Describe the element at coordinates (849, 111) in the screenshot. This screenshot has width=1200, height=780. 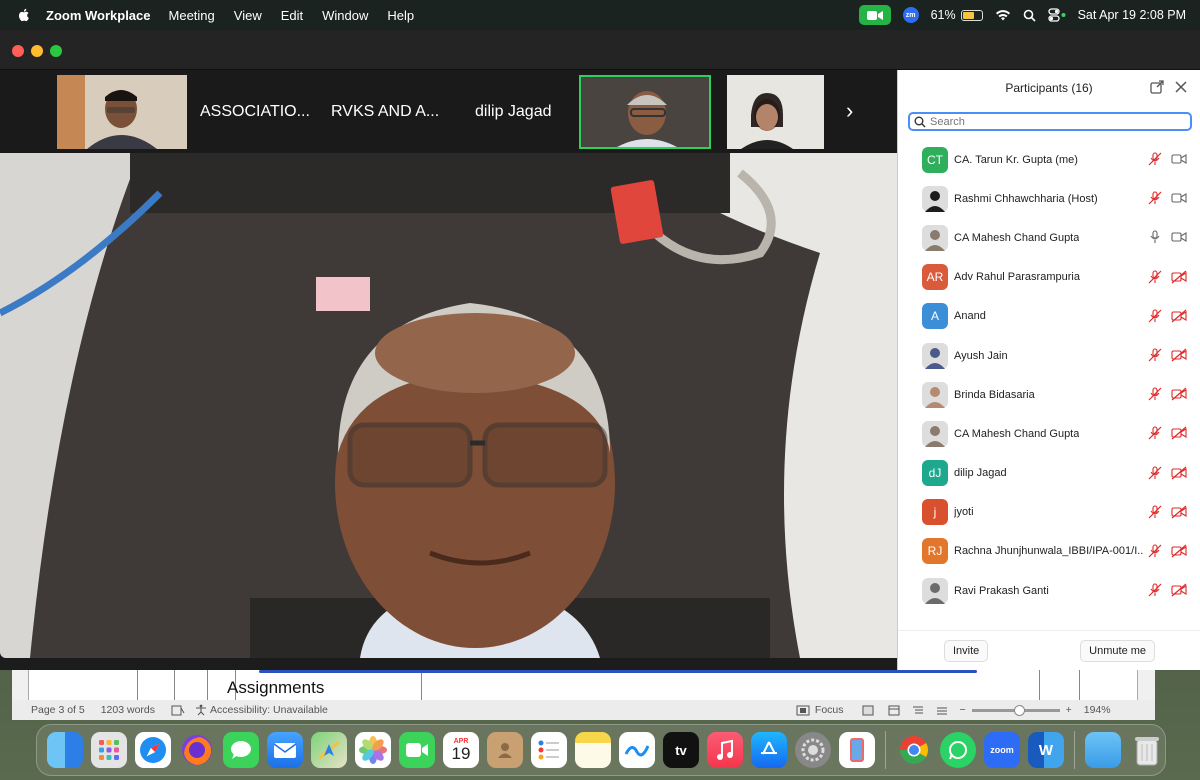
I see `chevron-right-icon: ›` at that location.